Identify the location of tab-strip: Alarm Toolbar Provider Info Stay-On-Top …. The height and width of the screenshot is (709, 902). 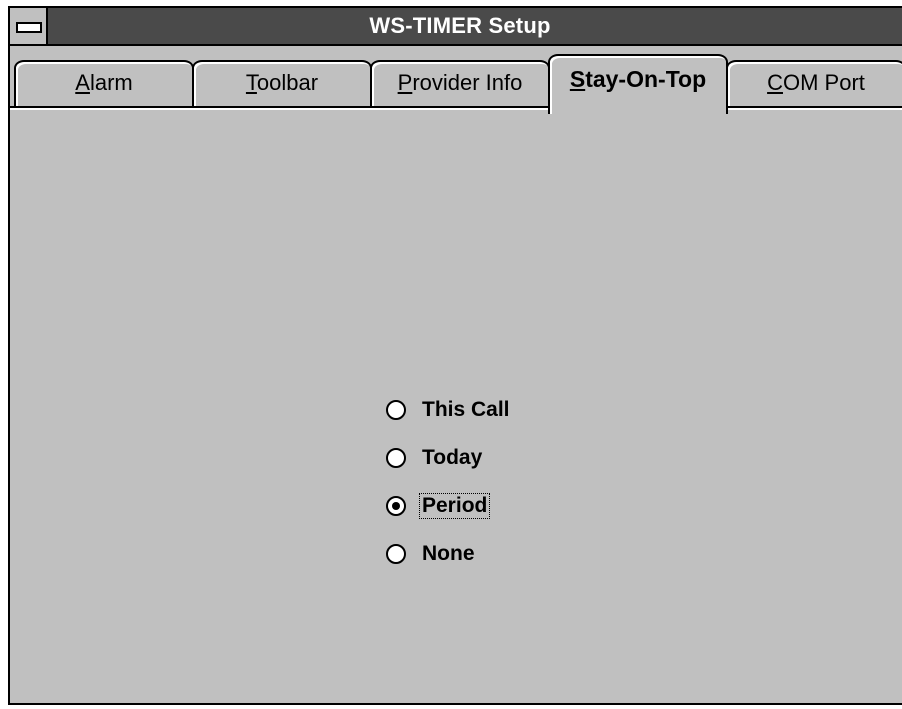
(456, 80).